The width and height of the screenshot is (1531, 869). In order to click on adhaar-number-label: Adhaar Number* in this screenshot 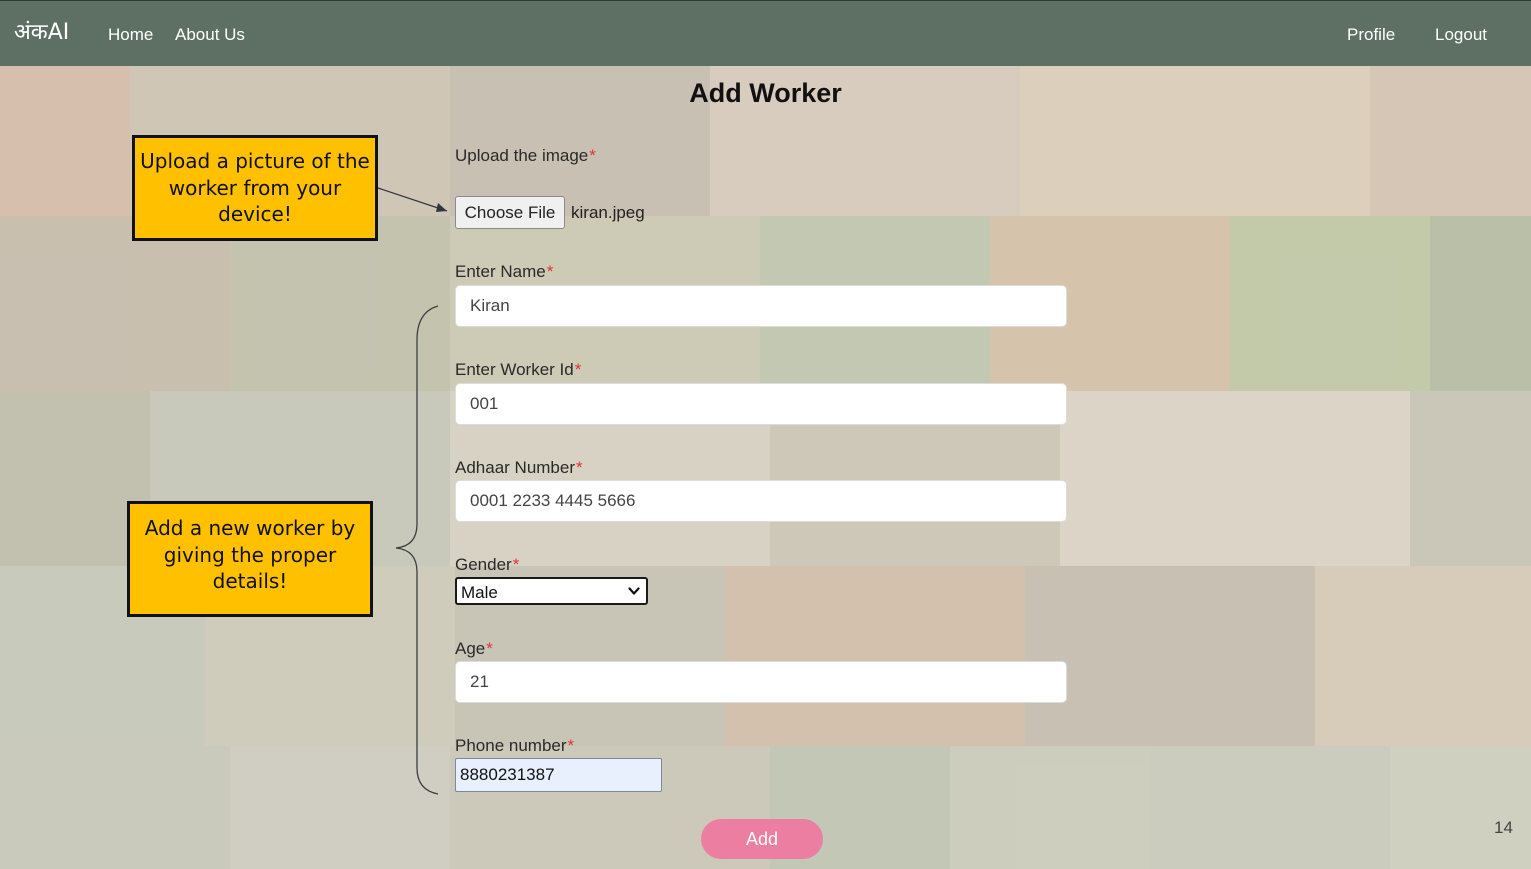, I will do `click(519, 468)`.